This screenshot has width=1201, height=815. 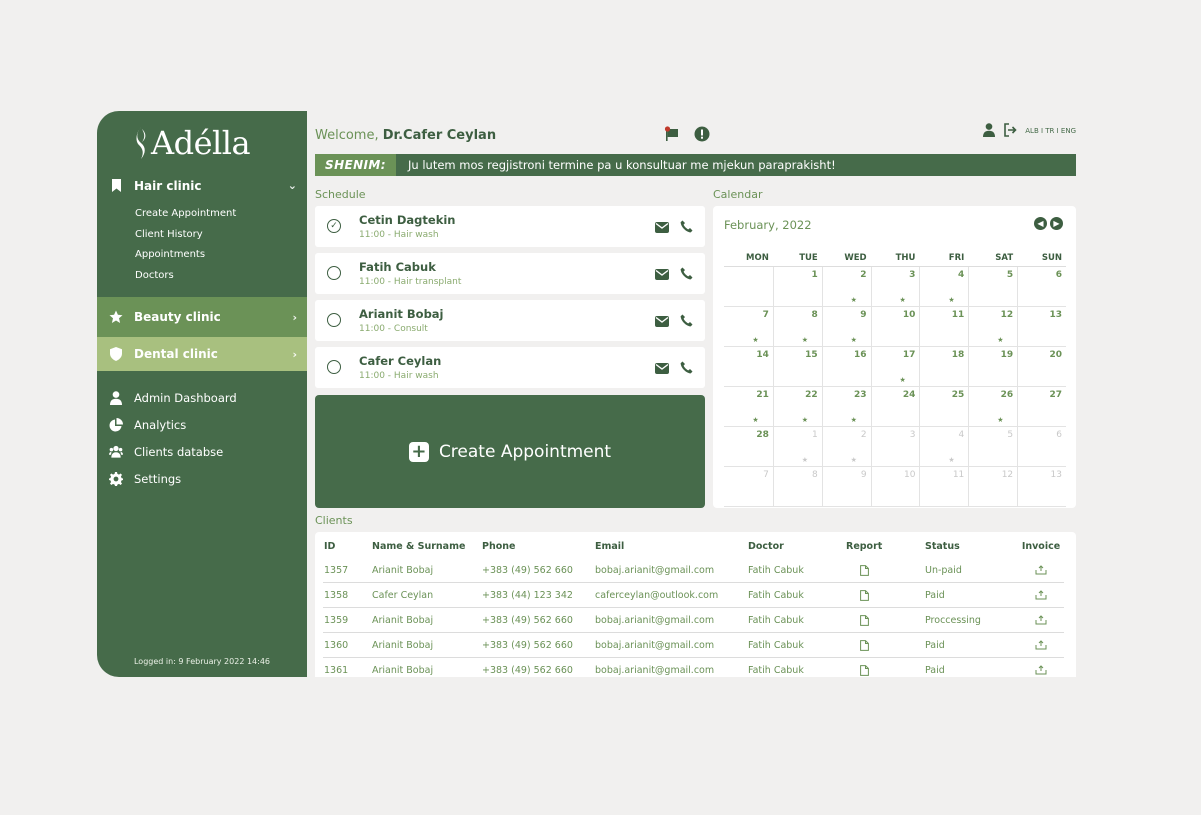 I want to click on calendar-day: 3, so click(x=895, y=447).